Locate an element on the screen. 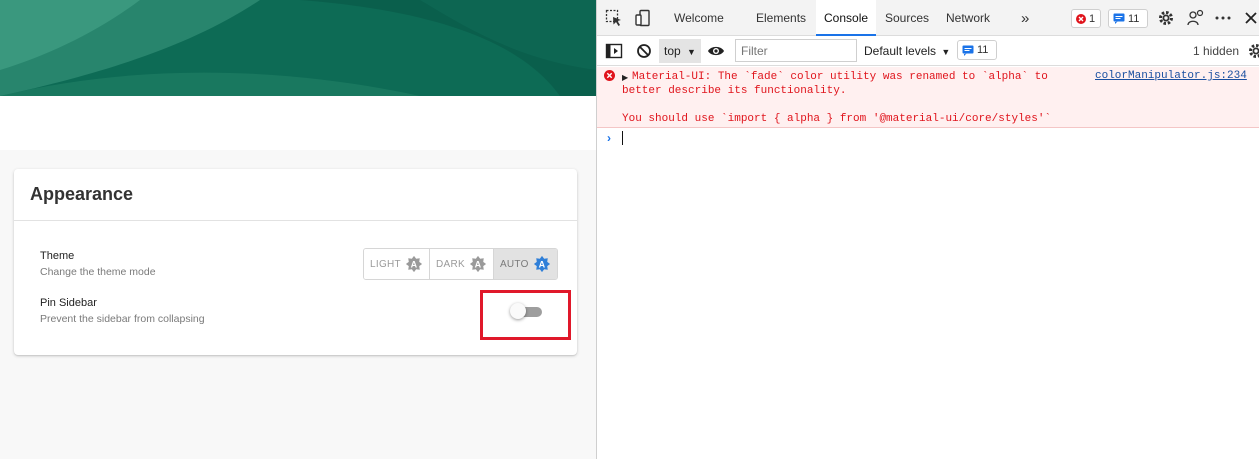 The image size is (1259, 459). theme-light-label: LIGHT is located at coordinates (385, 264).